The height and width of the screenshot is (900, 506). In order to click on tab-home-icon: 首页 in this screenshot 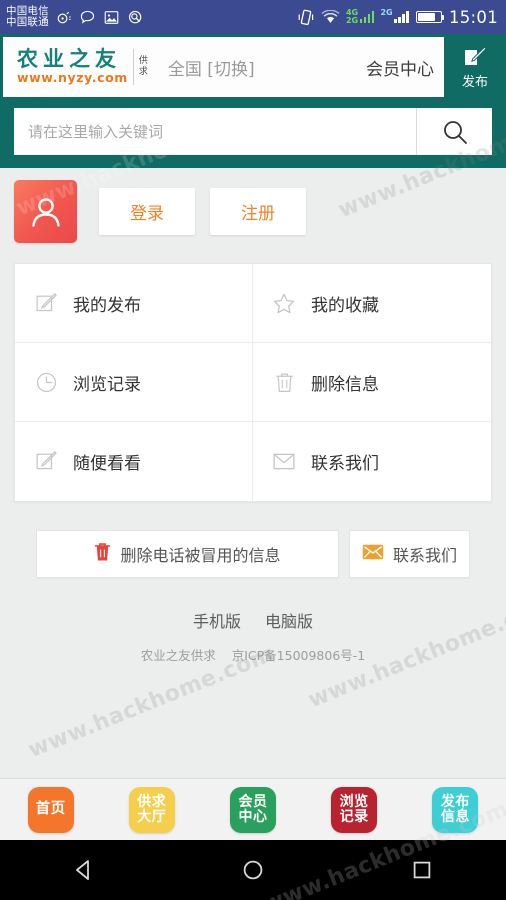, I will do `click(50, 809)`.